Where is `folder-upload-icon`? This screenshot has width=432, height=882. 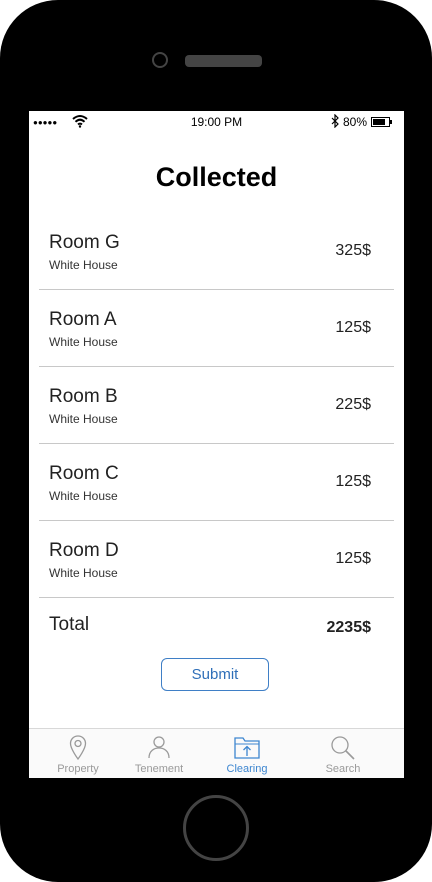 folder-upload-icon is located at coordinates (247, 748).